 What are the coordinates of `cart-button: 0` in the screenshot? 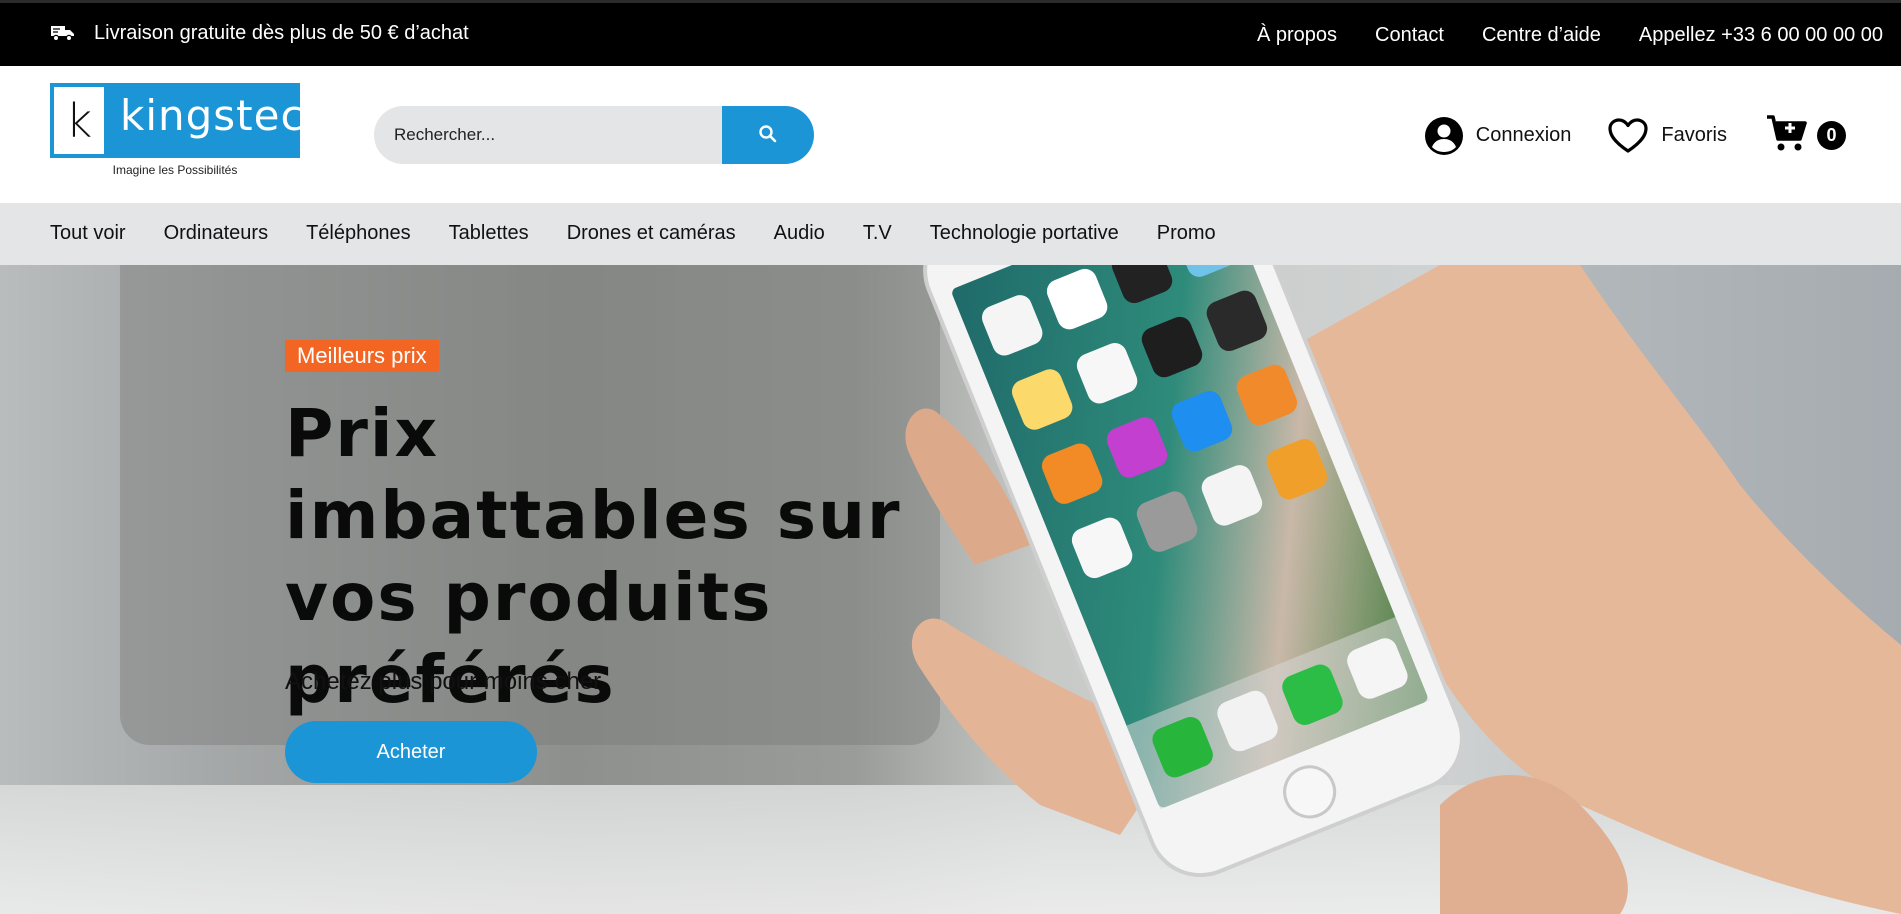 It's located at (1805, 135).